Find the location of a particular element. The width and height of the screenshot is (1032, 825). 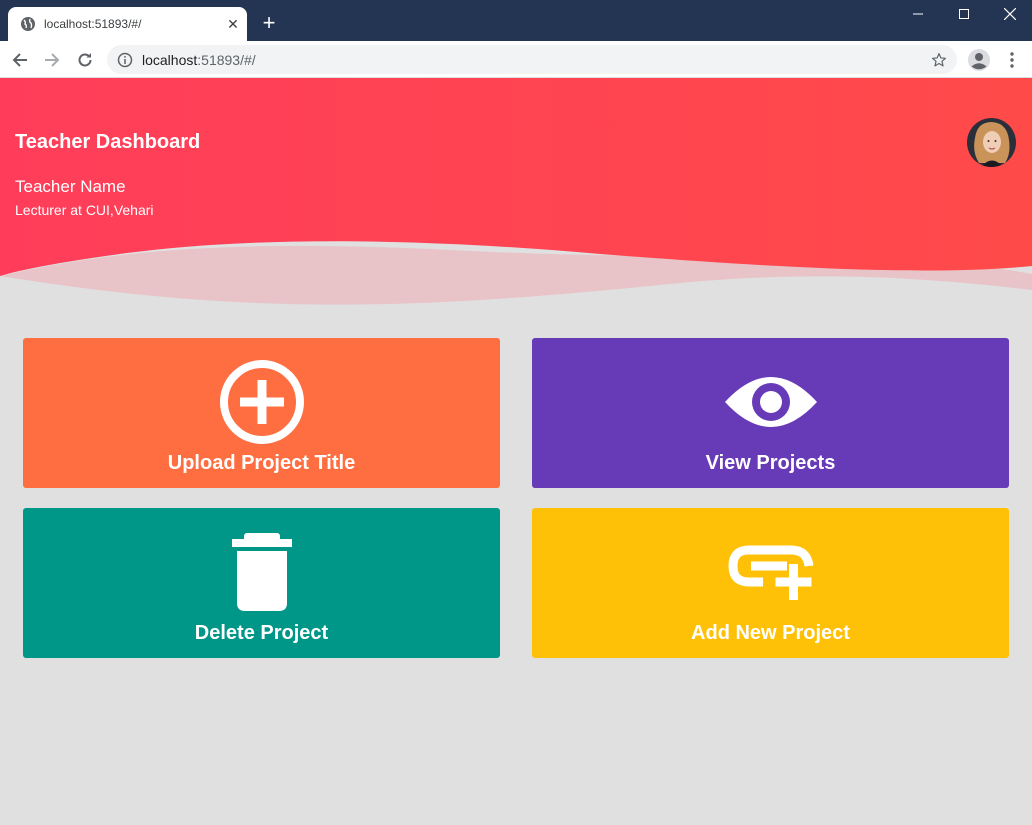

delete-project-card: Delete Project is located at coordinates (261, 583).